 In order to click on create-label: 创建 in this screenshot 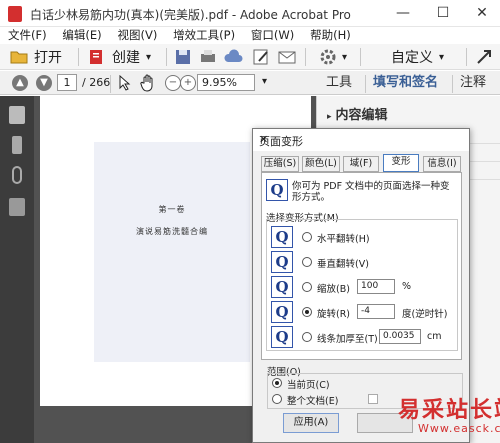, I will do `click(126, 58)`.